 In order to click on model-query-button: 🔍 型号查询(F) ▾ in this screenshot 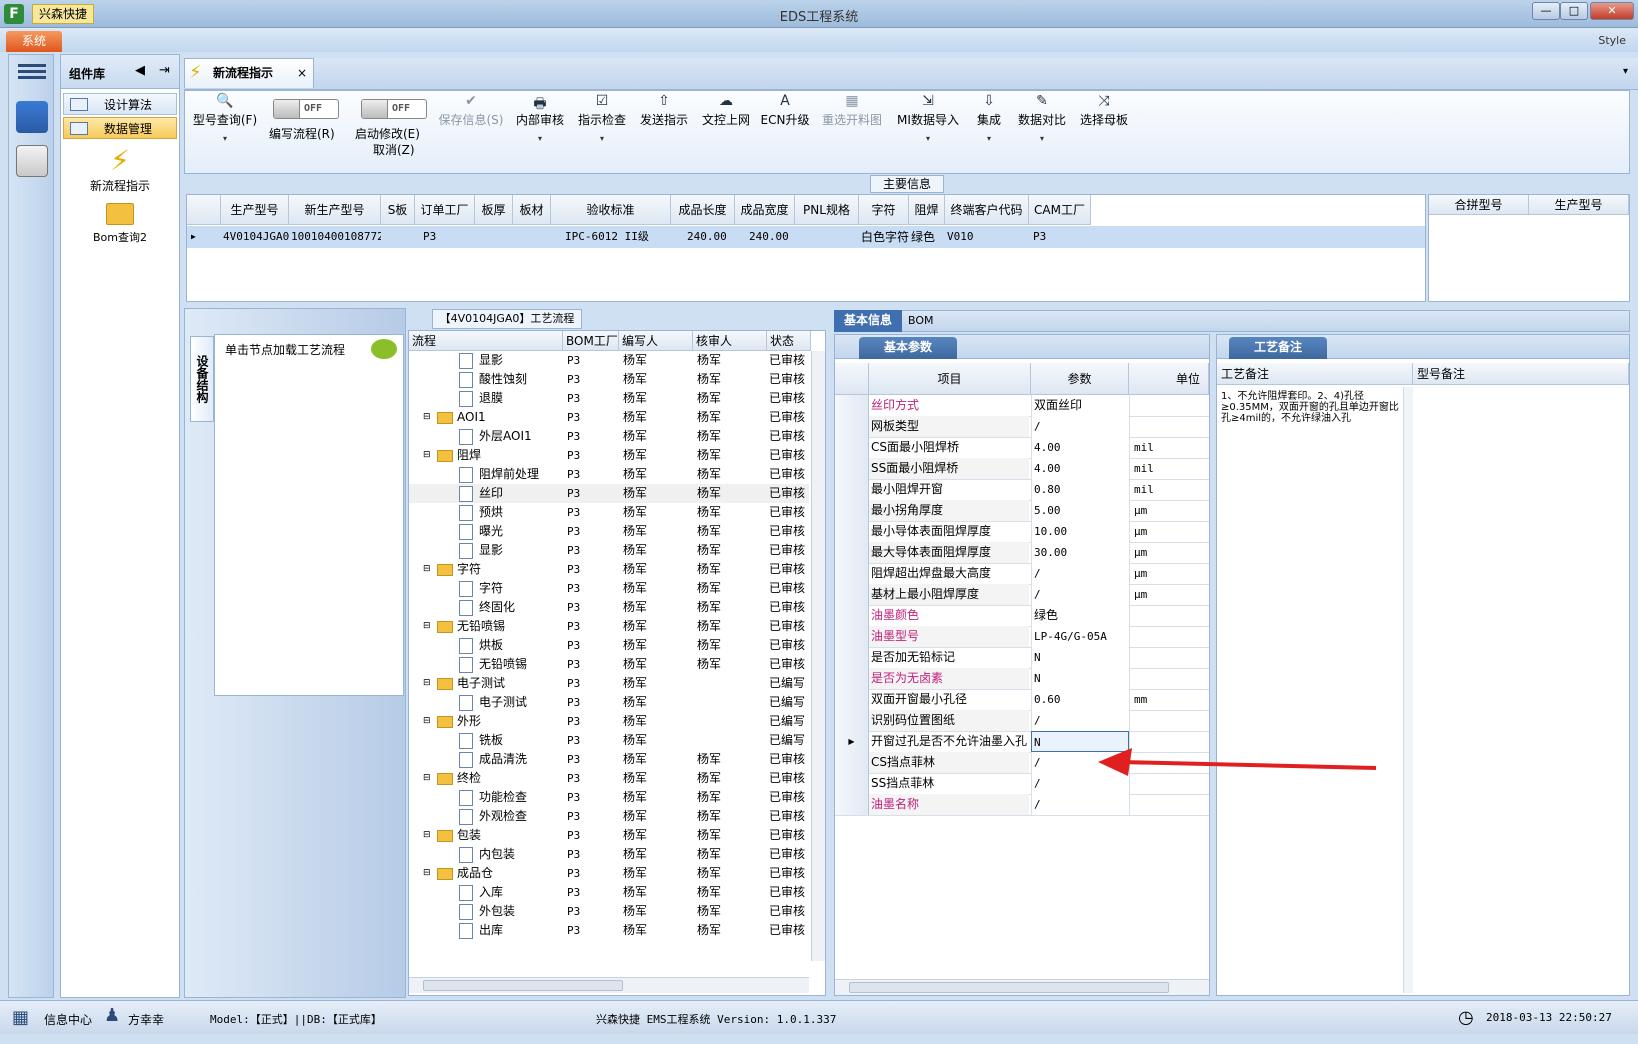, I will do `click(225, 132)`.